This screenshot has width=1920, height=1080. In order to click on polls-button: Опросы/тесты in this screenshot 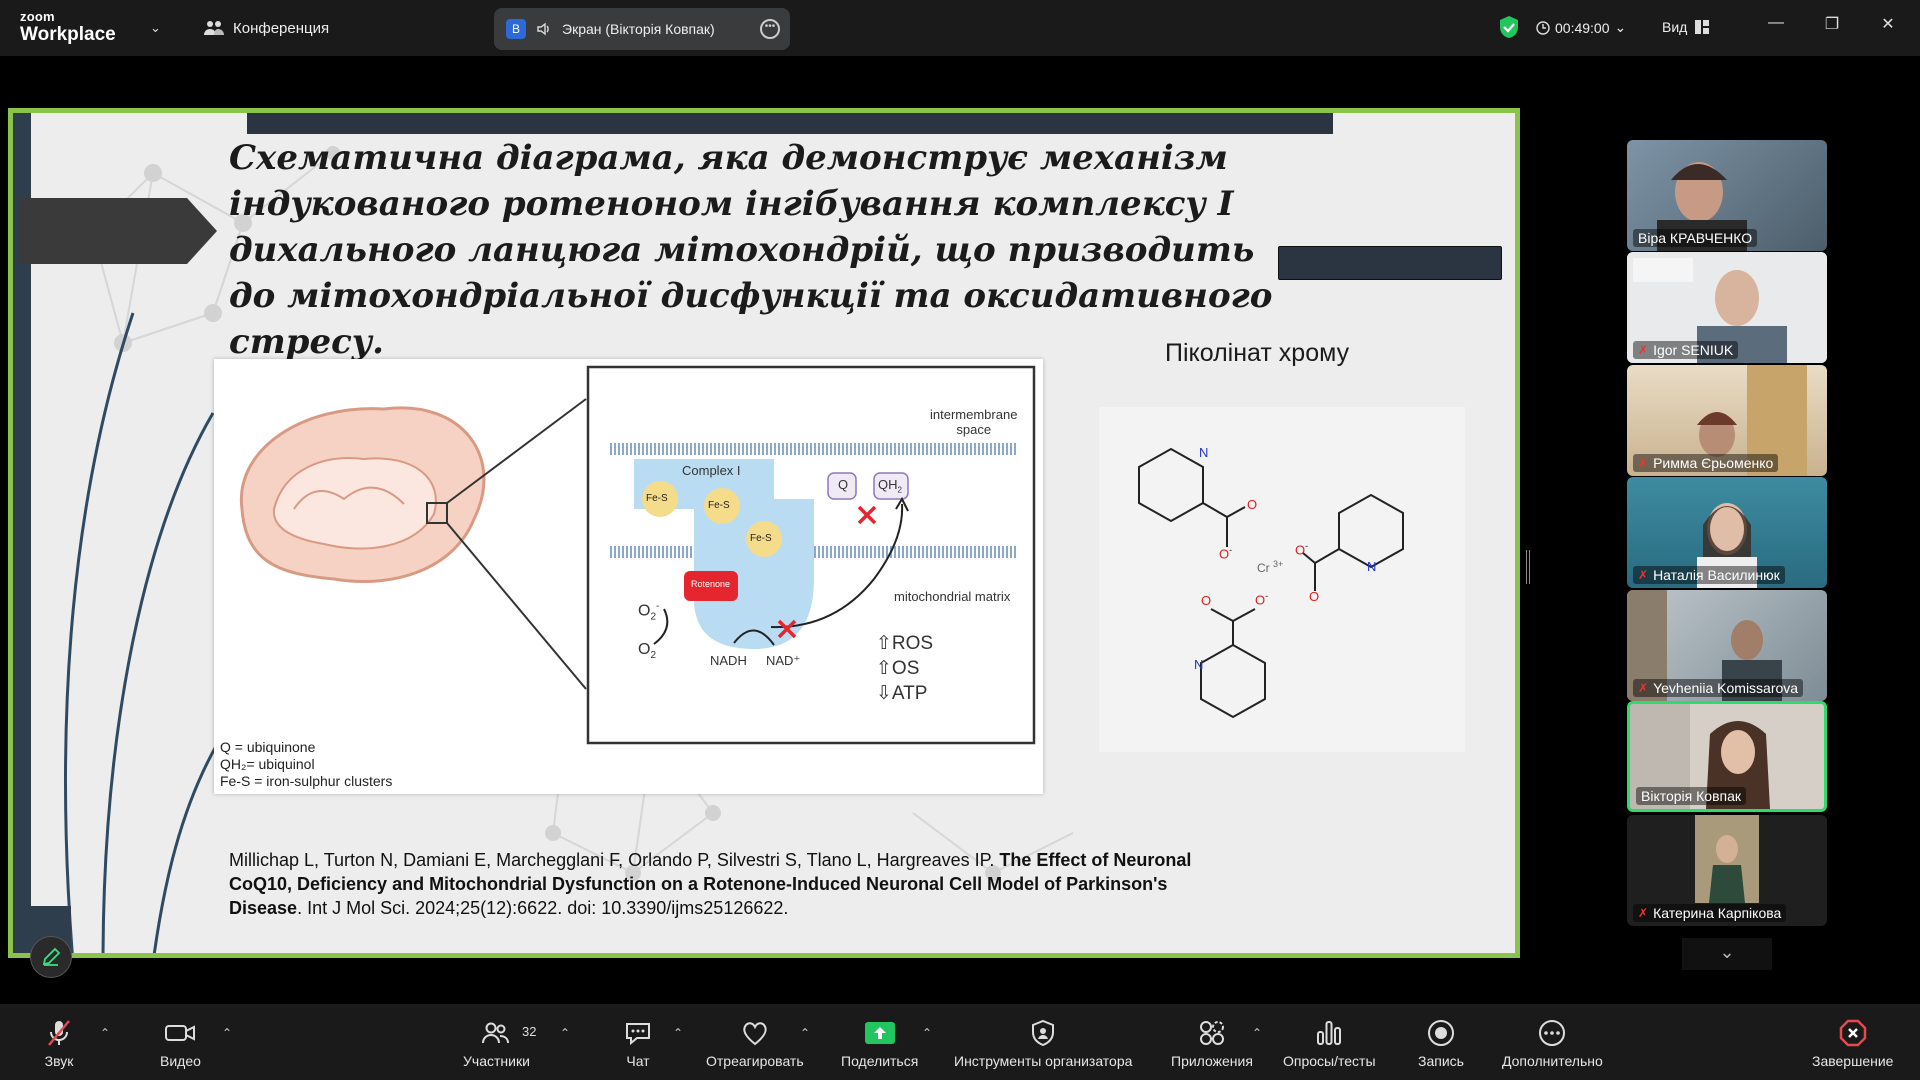, I will do `click(1329, 1043)`.